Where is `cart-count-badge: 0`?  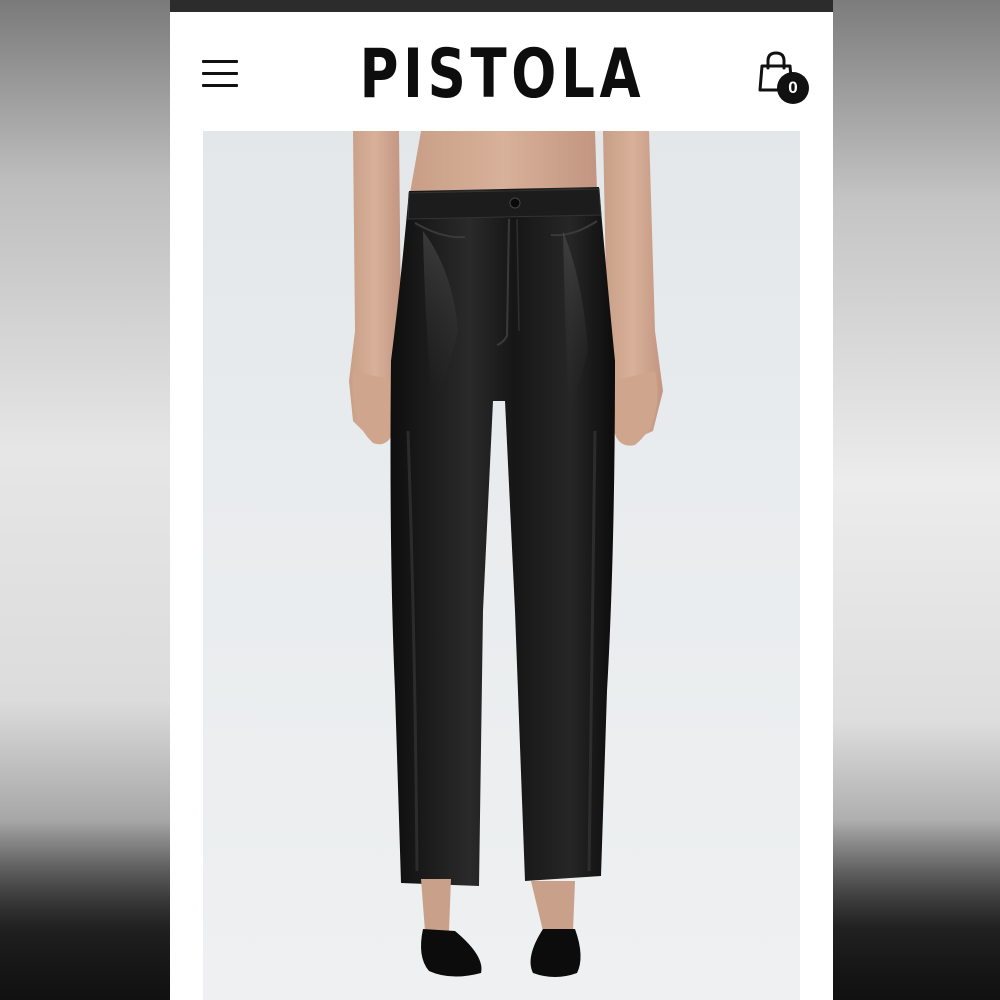
cart-count-badge: 0 is located at coordinates (793, 88).